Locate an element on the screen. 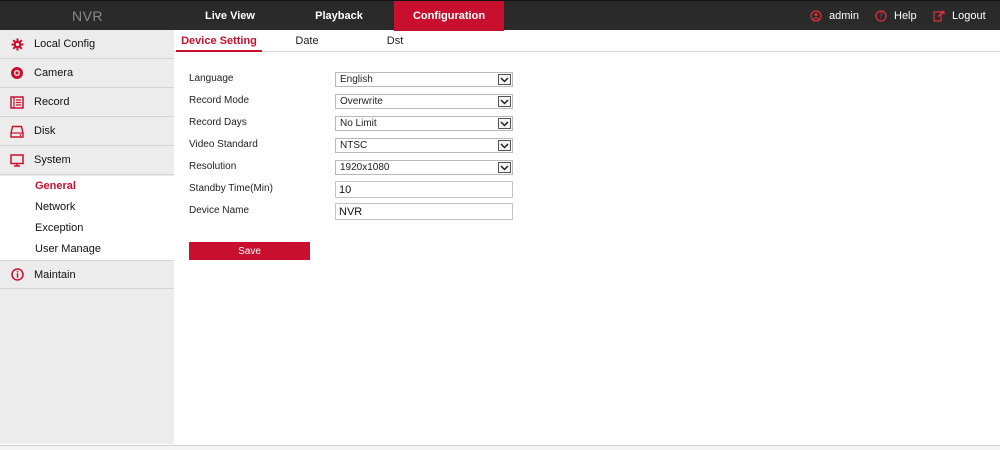 Image resolution: width=1000 pixels, height=450 pixels. sidebar-item-maintain: Maintain is located at coordinates (87, 274).